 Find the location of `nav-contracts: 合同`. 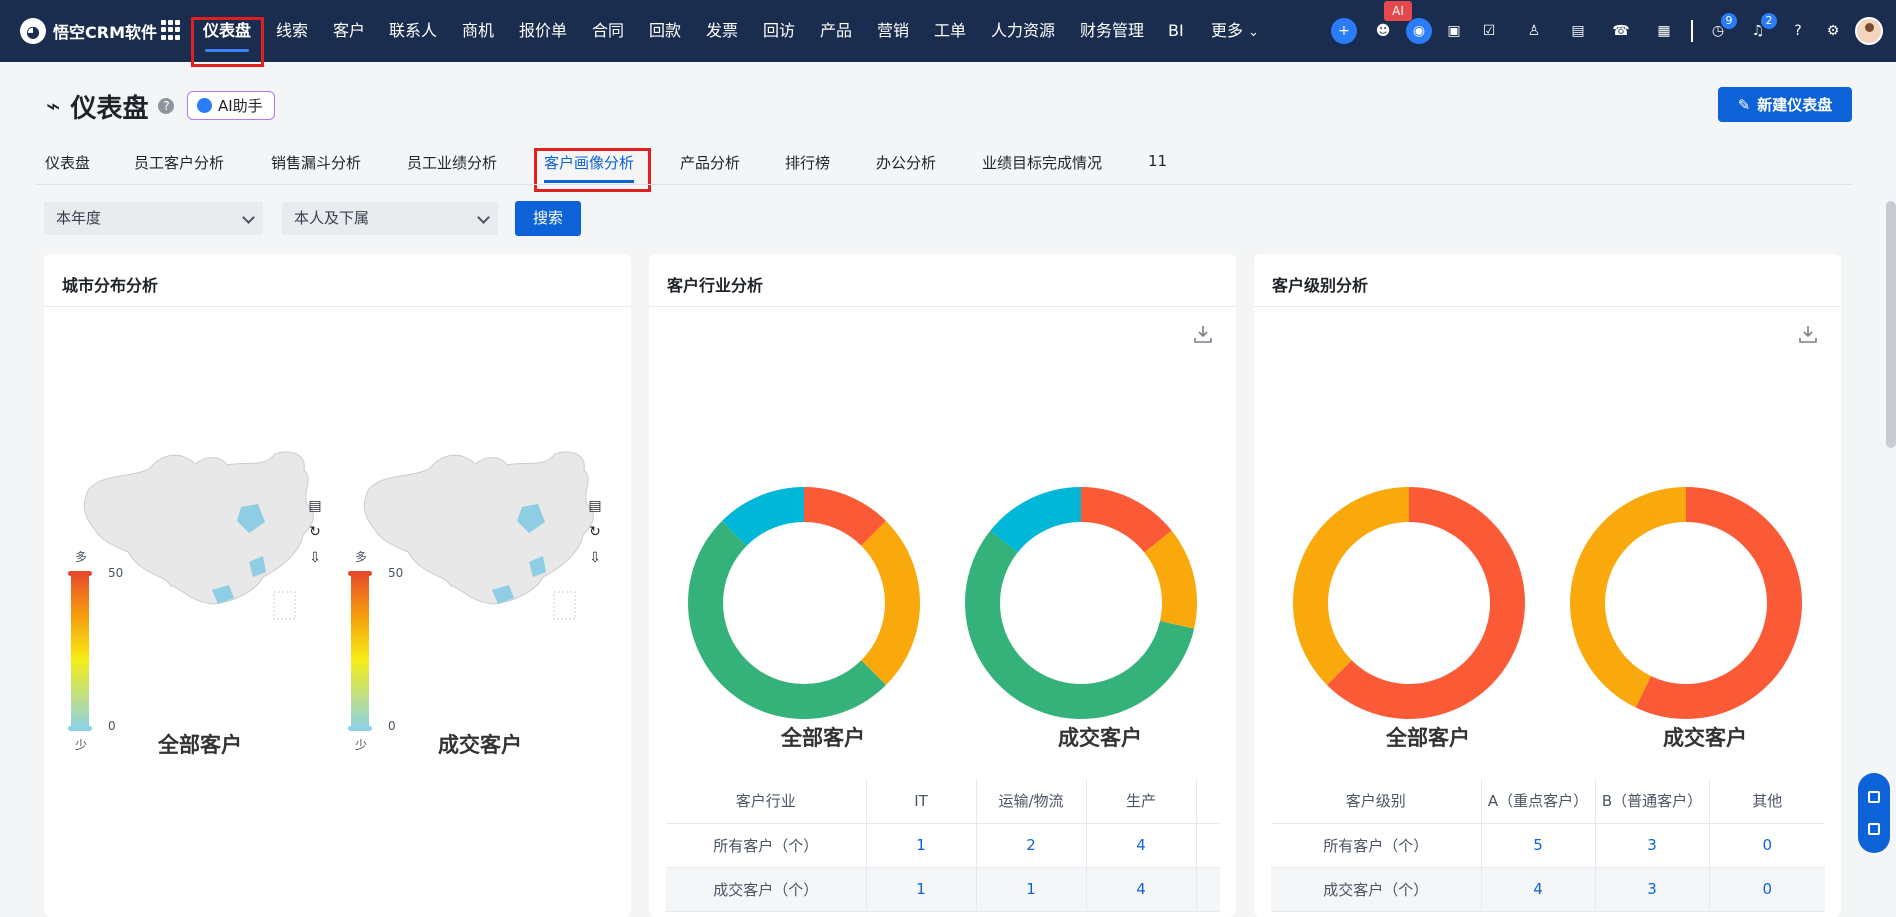

nav-contracts: 合同 is located at coordinates (608, 31).